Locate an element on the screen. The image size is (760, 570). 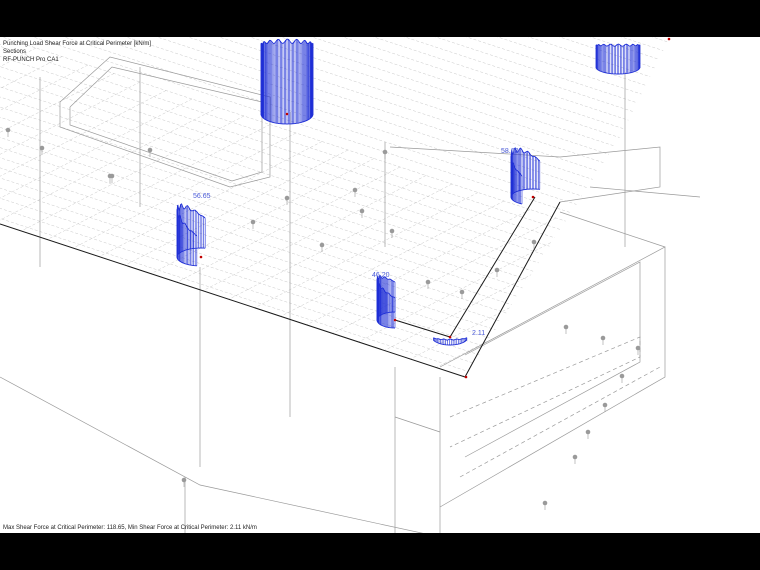
diagram-column-right is located at coordinates (525, 176).